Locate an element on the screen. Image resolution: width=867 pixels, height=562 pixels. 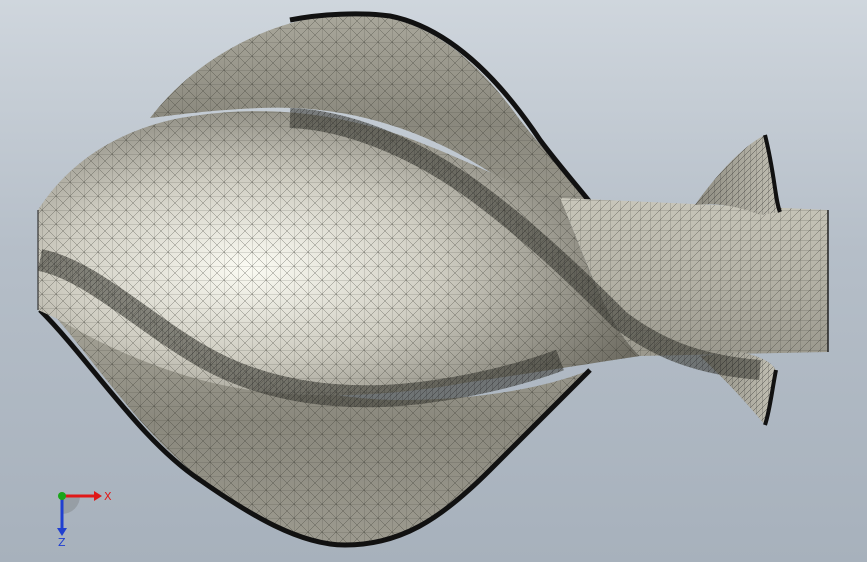
y-axis-dot is located at coordinates (62, 496).